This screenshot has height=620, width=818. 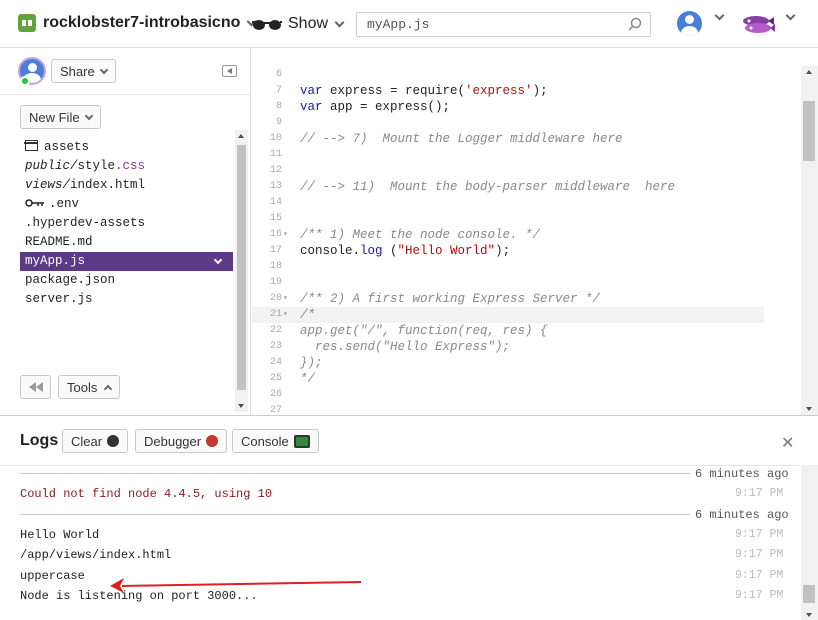 What do you see at coordinates (87, 441) in the screenshot?
I see `clear-label: Clear` at bounding box center [87, 441].